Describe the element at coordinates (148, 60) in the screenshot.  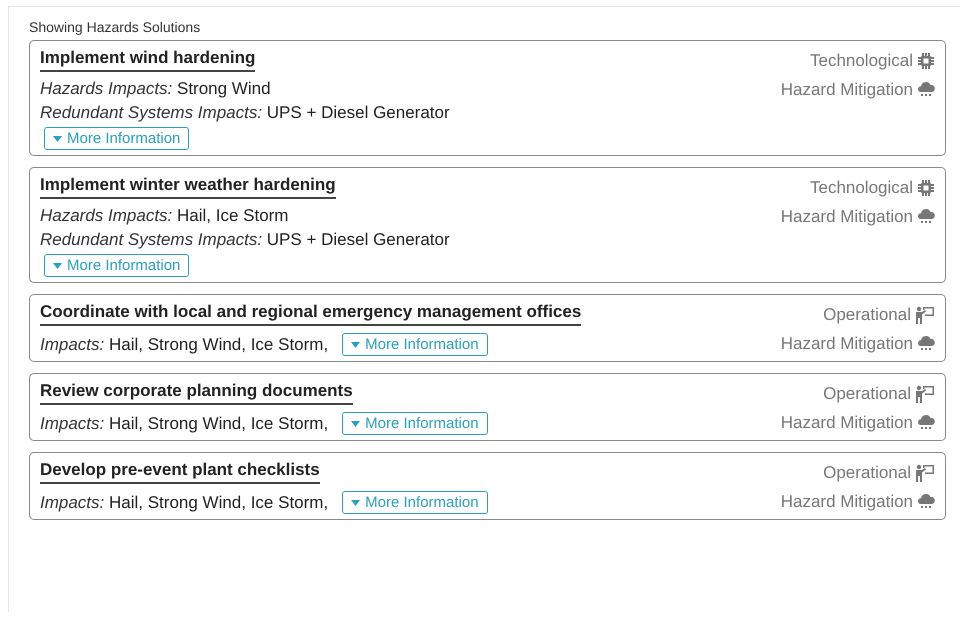
I see `solution-title: Implement wind hardening` at that location.